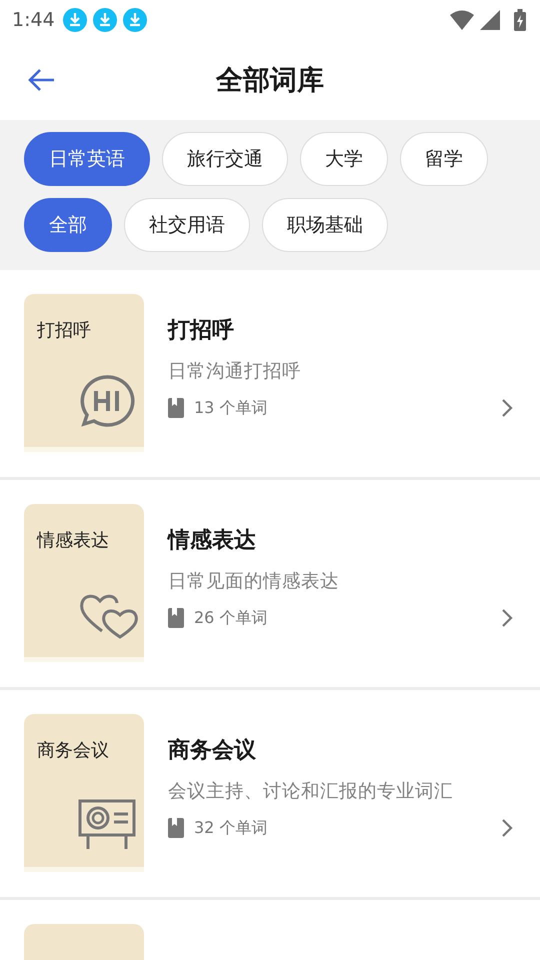  What do you see at coordinates (84, 373) in the screenshot?
I see `book-cover: 打招呼` at bounding box center [84, 373].